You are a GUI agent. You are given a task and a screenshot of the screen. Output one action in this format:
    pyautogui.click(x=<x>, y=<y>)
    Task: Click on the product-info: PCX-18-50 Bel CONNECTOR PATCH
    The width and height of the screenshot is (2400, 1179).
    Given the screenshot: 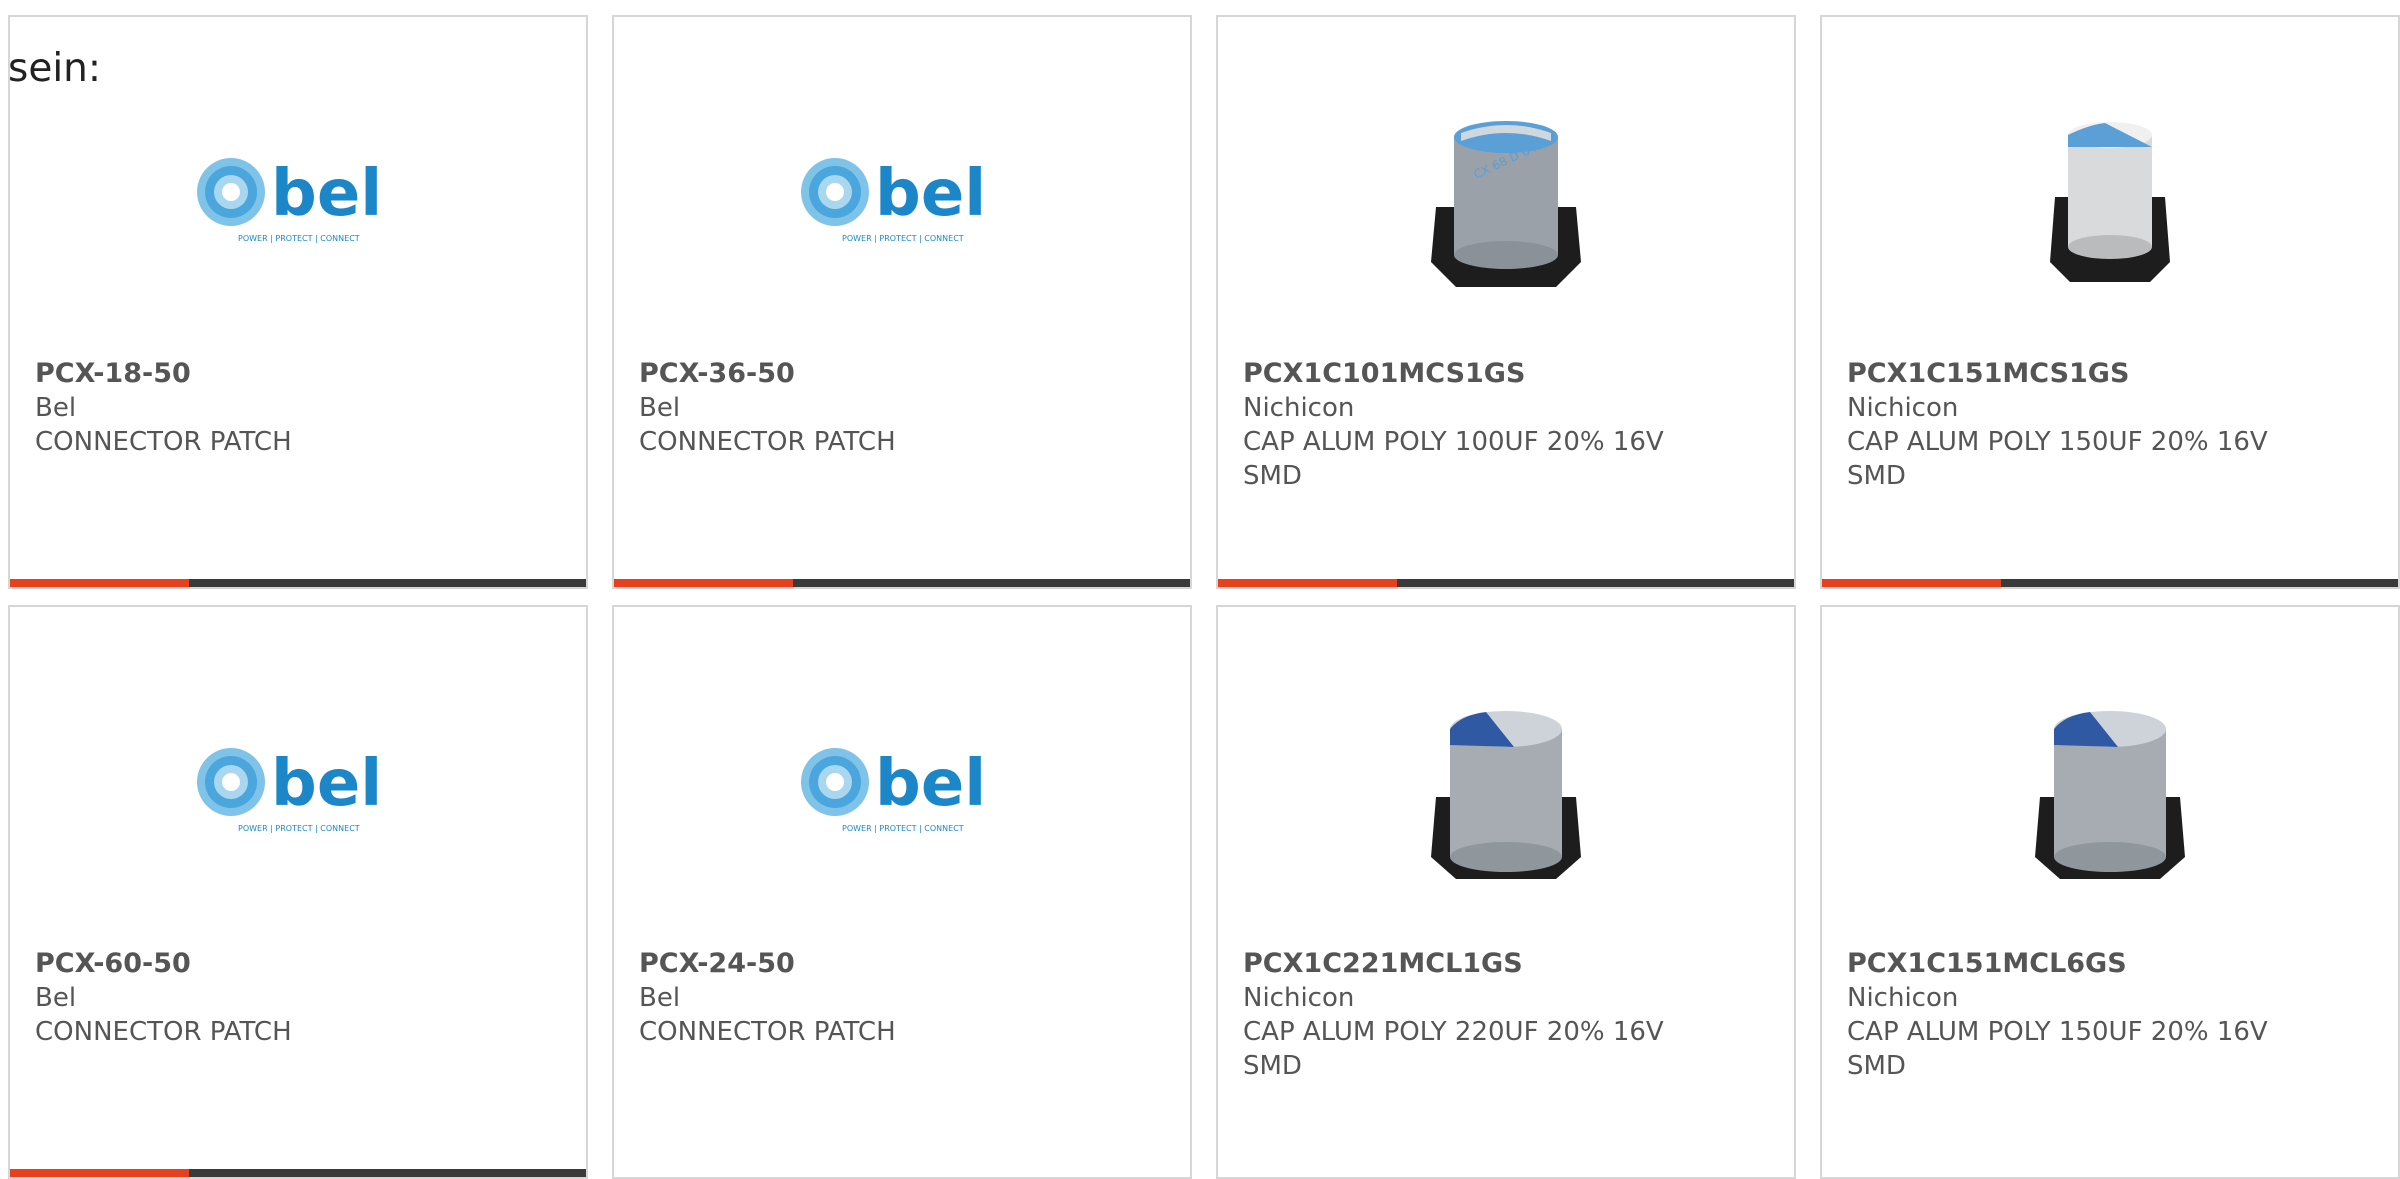 What is the action you would take?
    pyautogui.click(x=298, y=408)
    